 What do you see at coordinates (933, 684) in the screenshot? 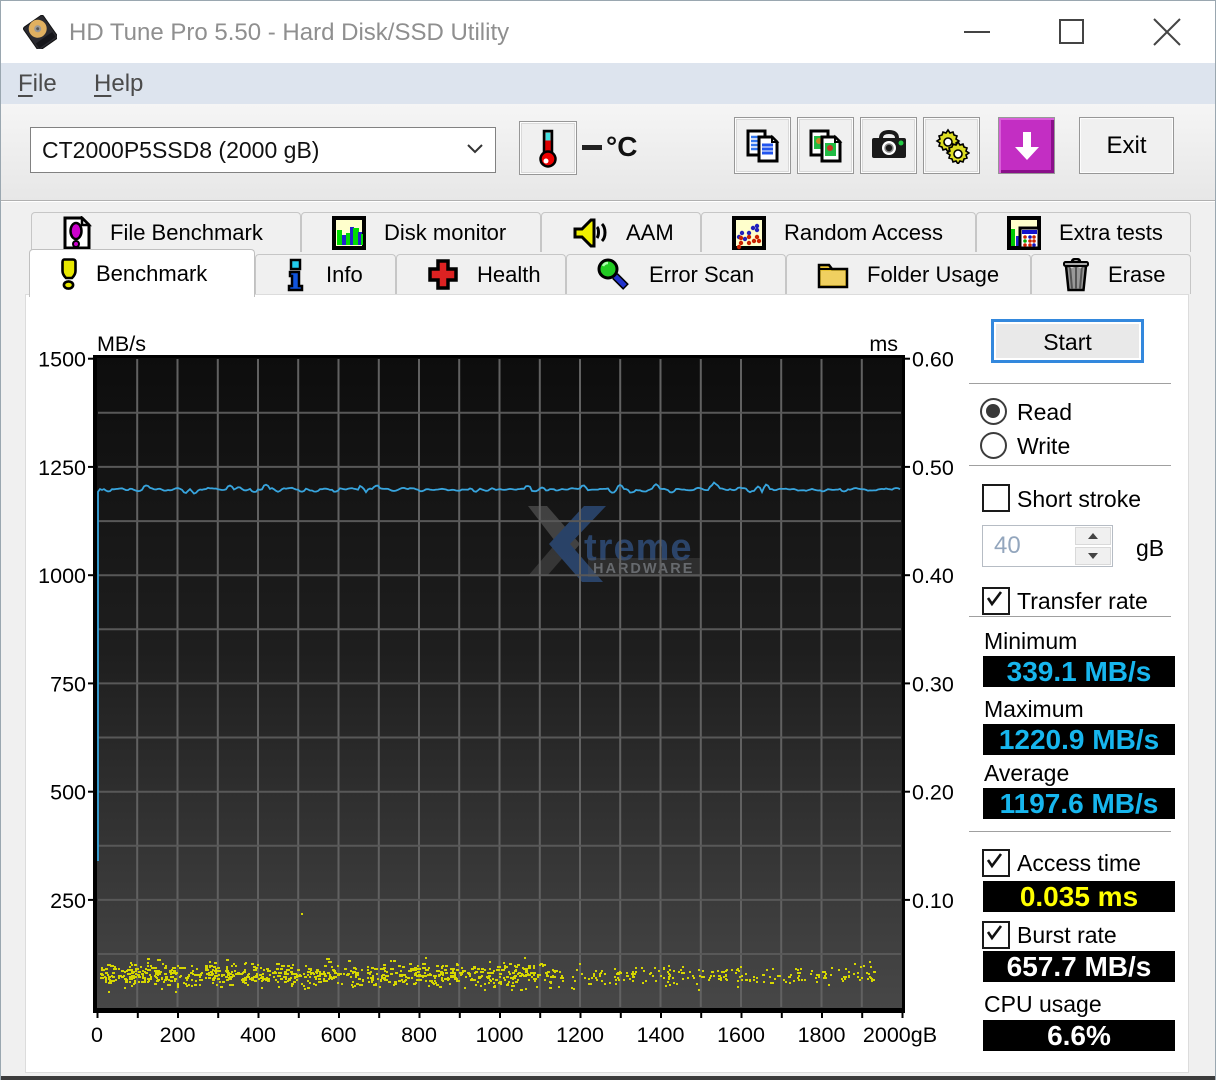
I see `svg-text: 0.30` at bounding box center [933, 684].